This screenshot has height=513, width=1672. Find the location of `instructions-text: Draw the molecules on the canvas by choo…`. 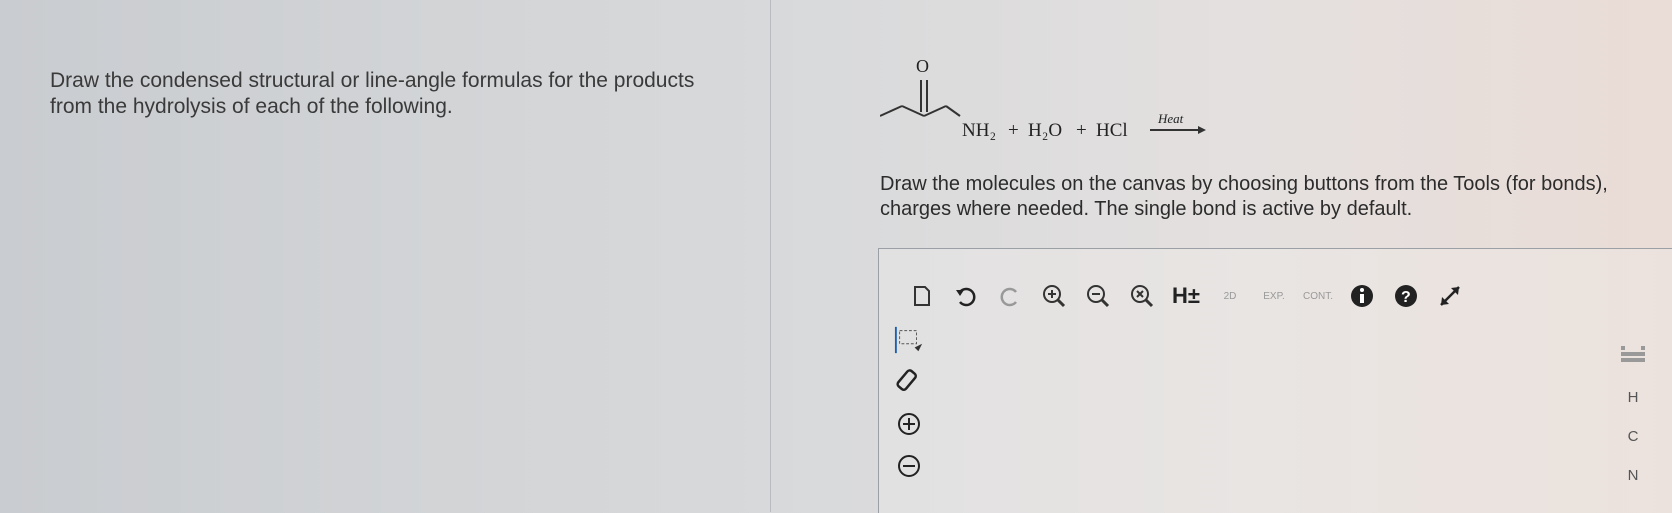

instructions-text: Draw the molecules on the canvas by choo… is located at coordinates (1244, 196).